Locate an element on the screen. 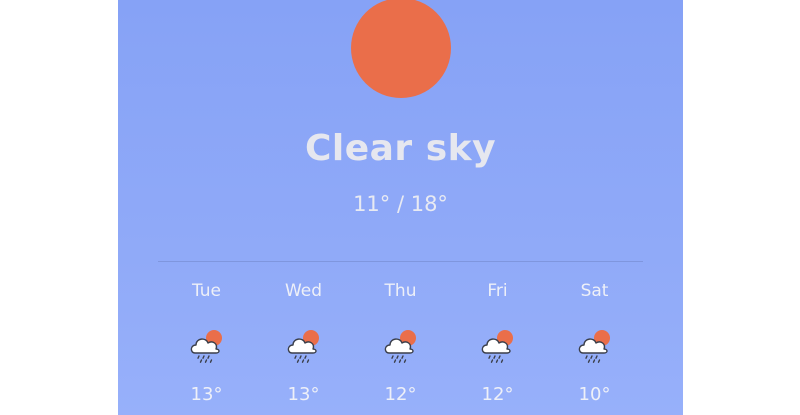  current-condition: Clear sky is located at coordinates (400, 148).